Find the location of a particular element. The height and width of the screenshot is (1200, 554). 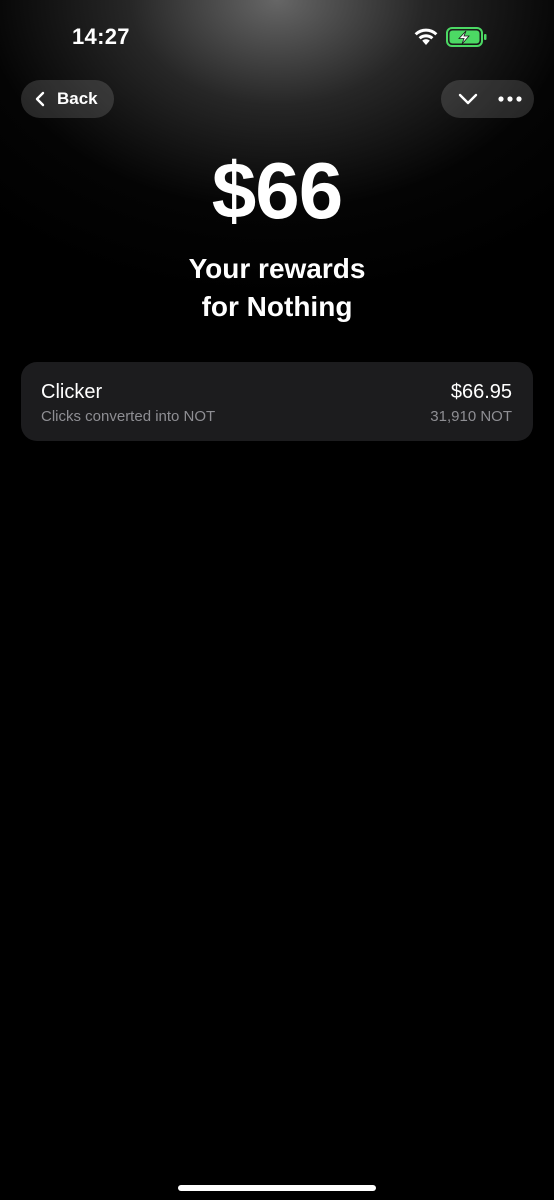

page-subtitle: Your rewards for Nothing is located at coordinates (277, 288).